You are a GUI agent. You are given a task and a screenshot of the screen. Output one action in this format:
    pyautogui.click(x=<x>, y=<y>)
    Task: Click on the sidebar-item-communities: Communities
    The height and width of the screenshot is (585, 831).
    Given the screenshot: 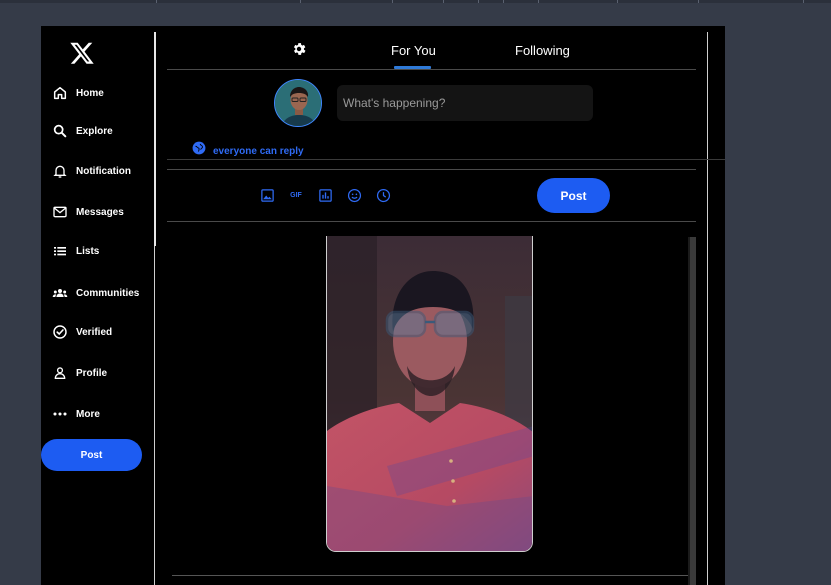 What is the action you would take?
    pyautogui.click(x=95, y=293)
    